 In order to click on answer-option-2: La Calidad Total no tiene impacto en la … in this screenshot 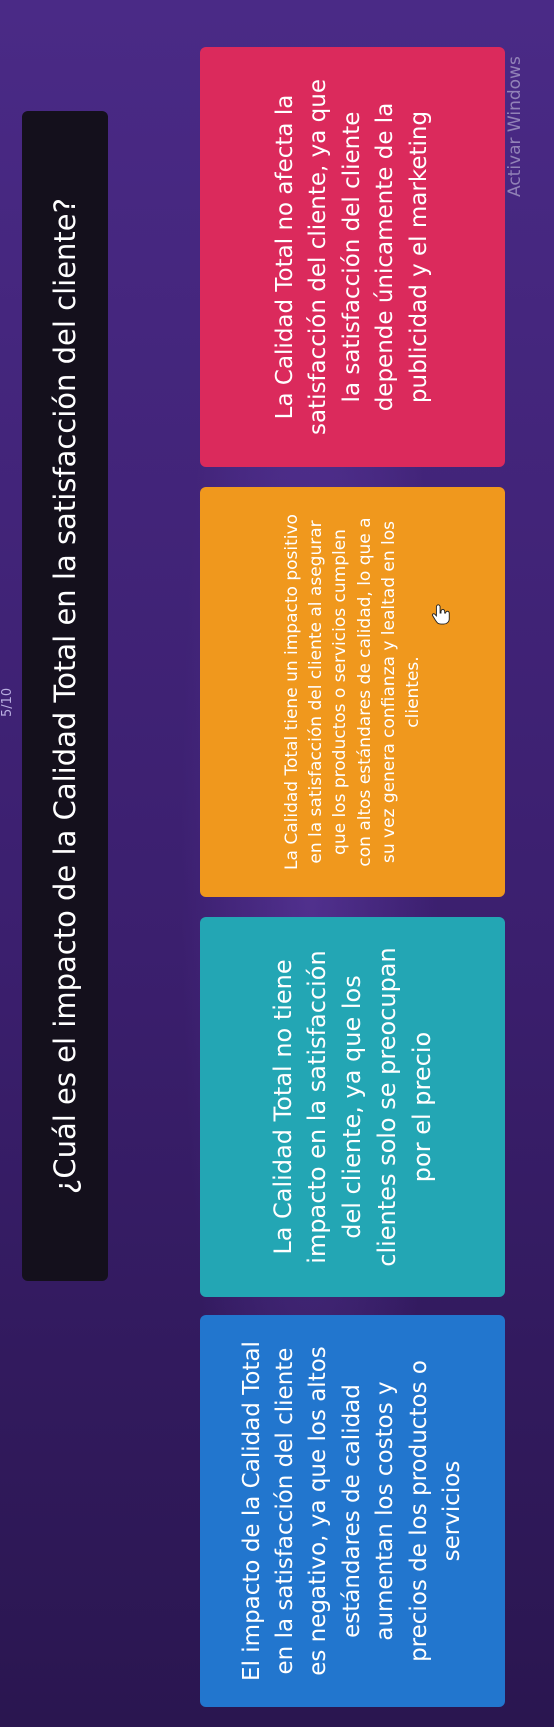, I will do `click(352, 1107)`.